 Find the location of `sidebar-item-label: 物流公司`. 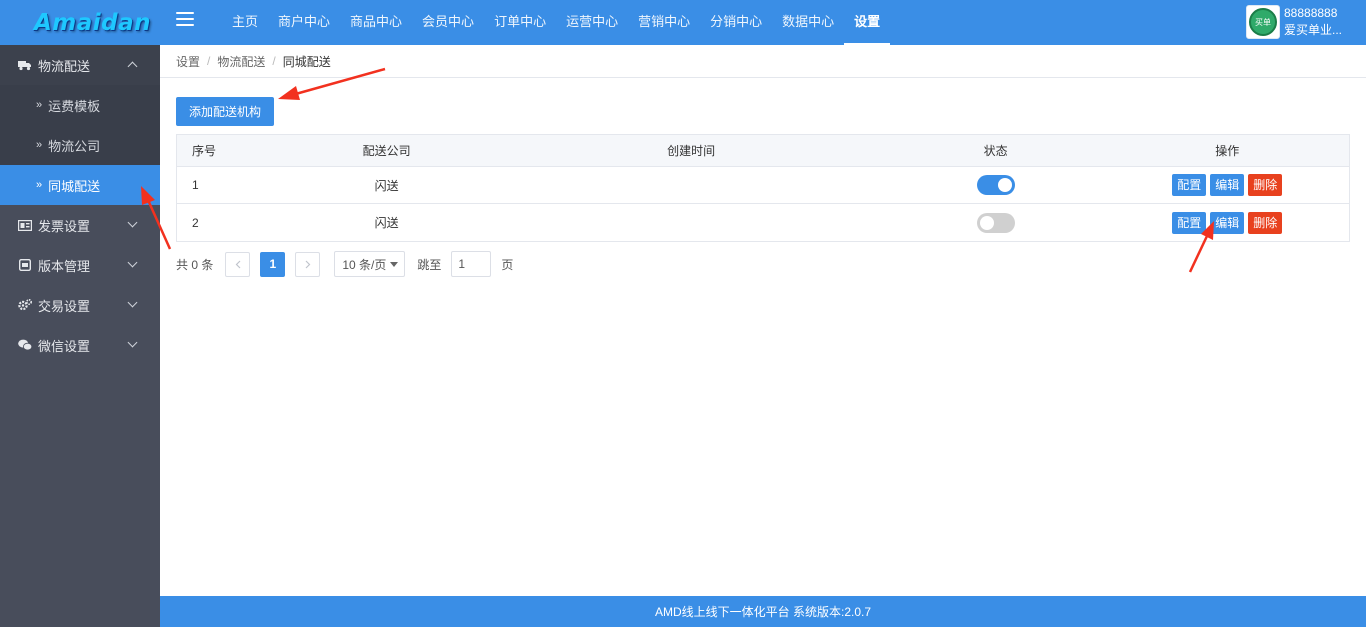

sidebar-item-label: 物流公司 is located at coordinates (74, 146).